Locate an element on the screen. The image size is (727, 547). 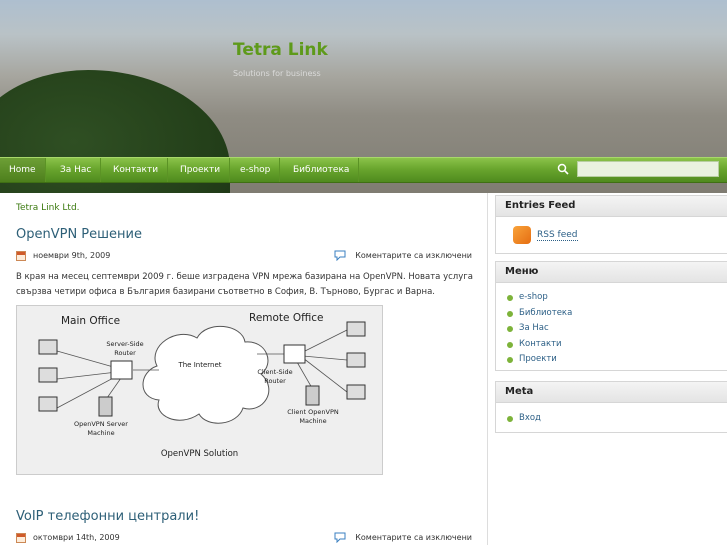
widget-title: Меню is located at coordinates (611, 272).